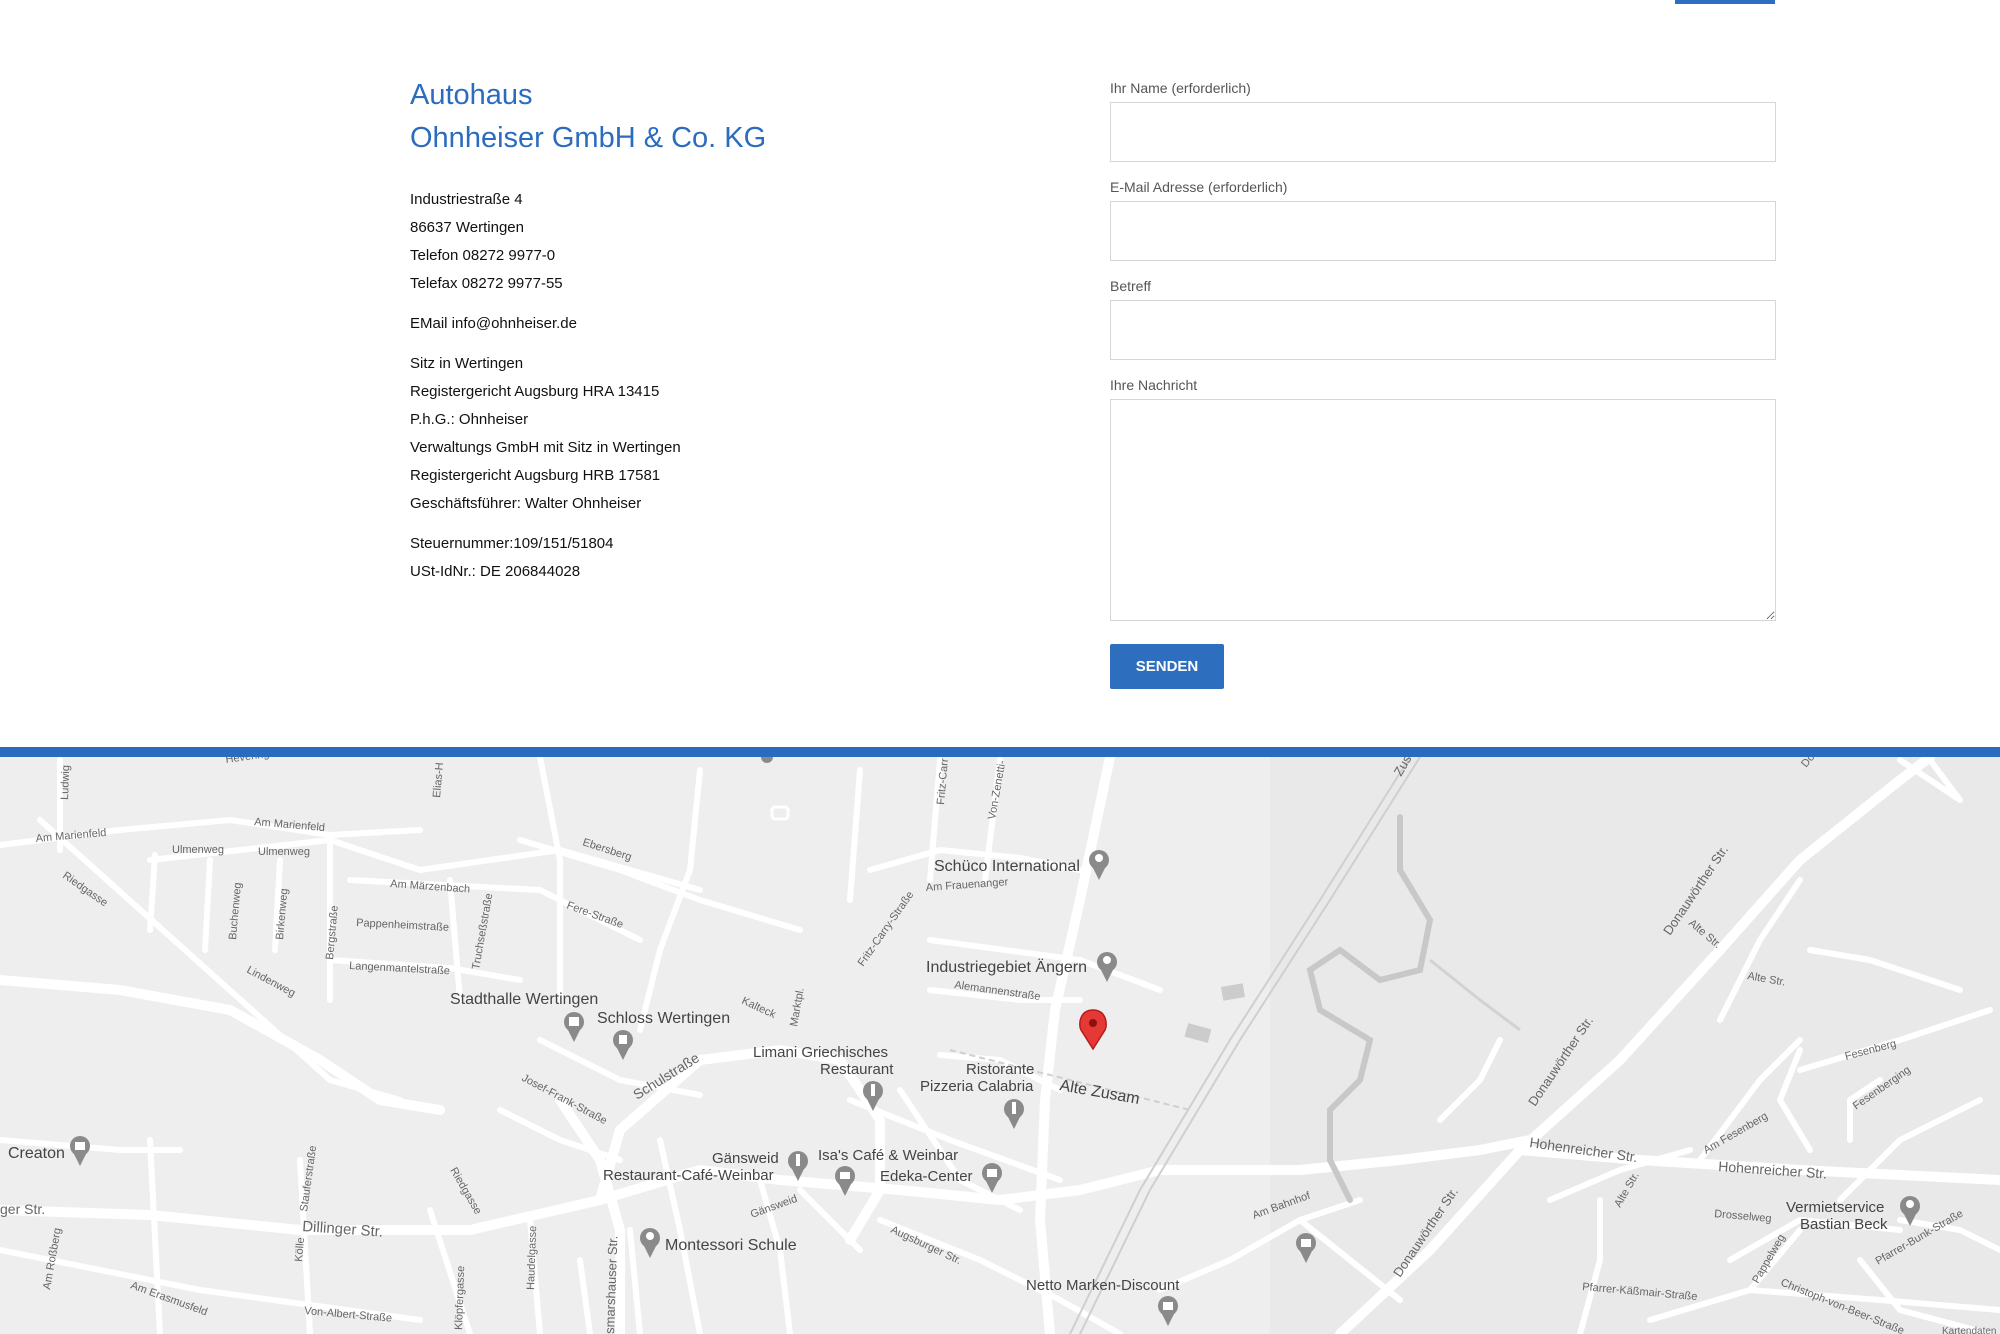 This screenshot has height=1334, width=2000. I want to click on vat-id: USt-IdNr.: DE 206844028, so click(495, 571).